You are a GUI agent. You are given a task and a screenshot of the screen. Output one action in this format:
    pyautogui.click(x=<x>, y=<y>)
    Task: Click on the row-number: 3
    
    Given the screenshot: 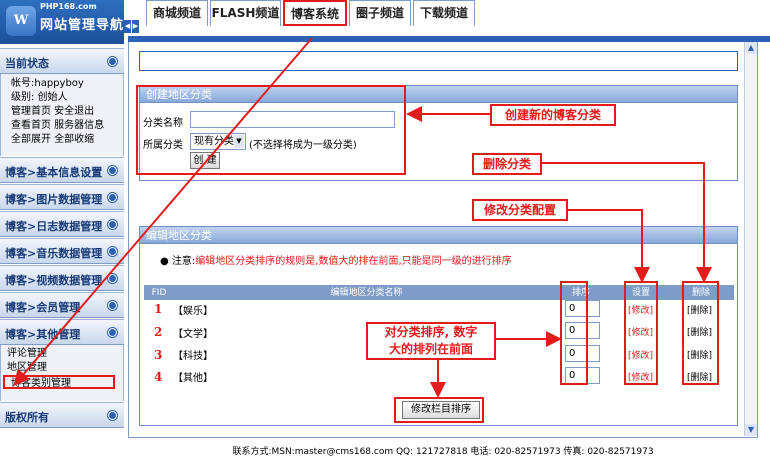 What is the action you would take?
    pyautogui.click(x=158, y=355)
    